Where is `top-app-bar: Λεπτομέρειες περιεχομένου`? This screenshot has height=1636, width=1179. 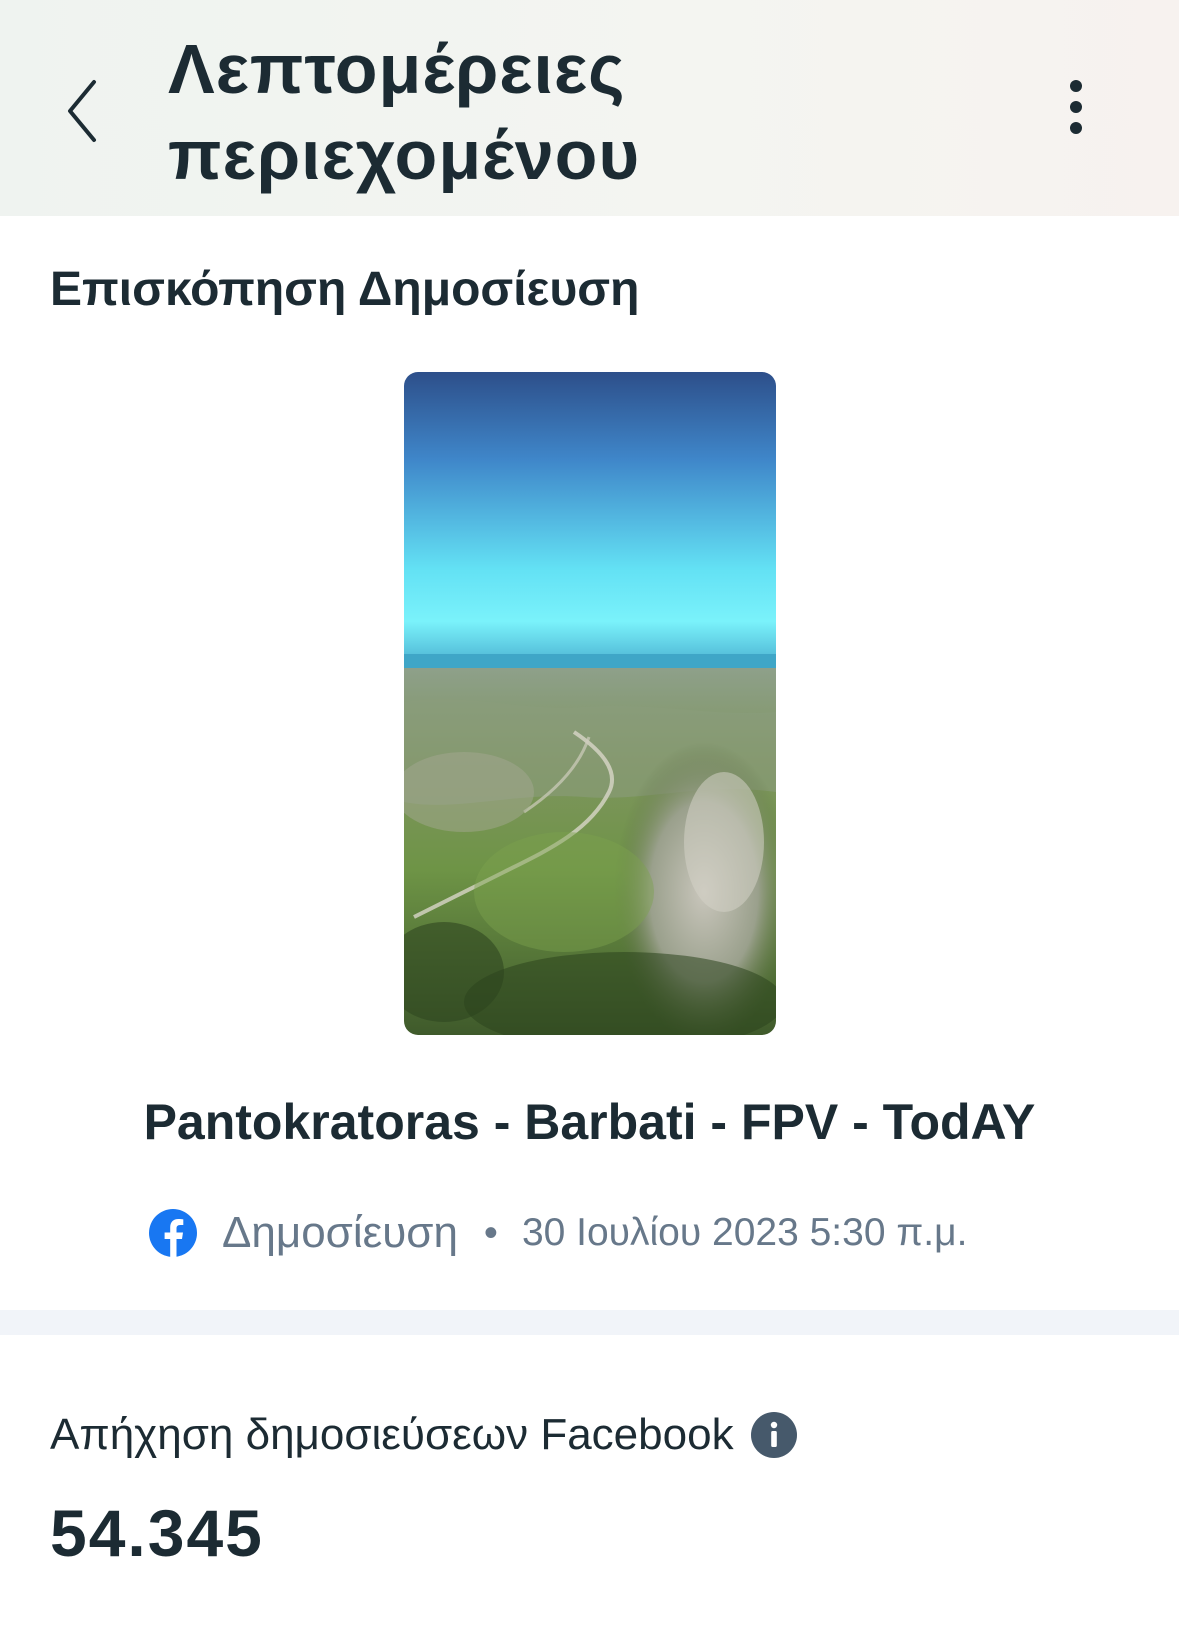
top-app-bar: Λεπτομέρειες περιεχομένου is located at coordinates (589, 108).